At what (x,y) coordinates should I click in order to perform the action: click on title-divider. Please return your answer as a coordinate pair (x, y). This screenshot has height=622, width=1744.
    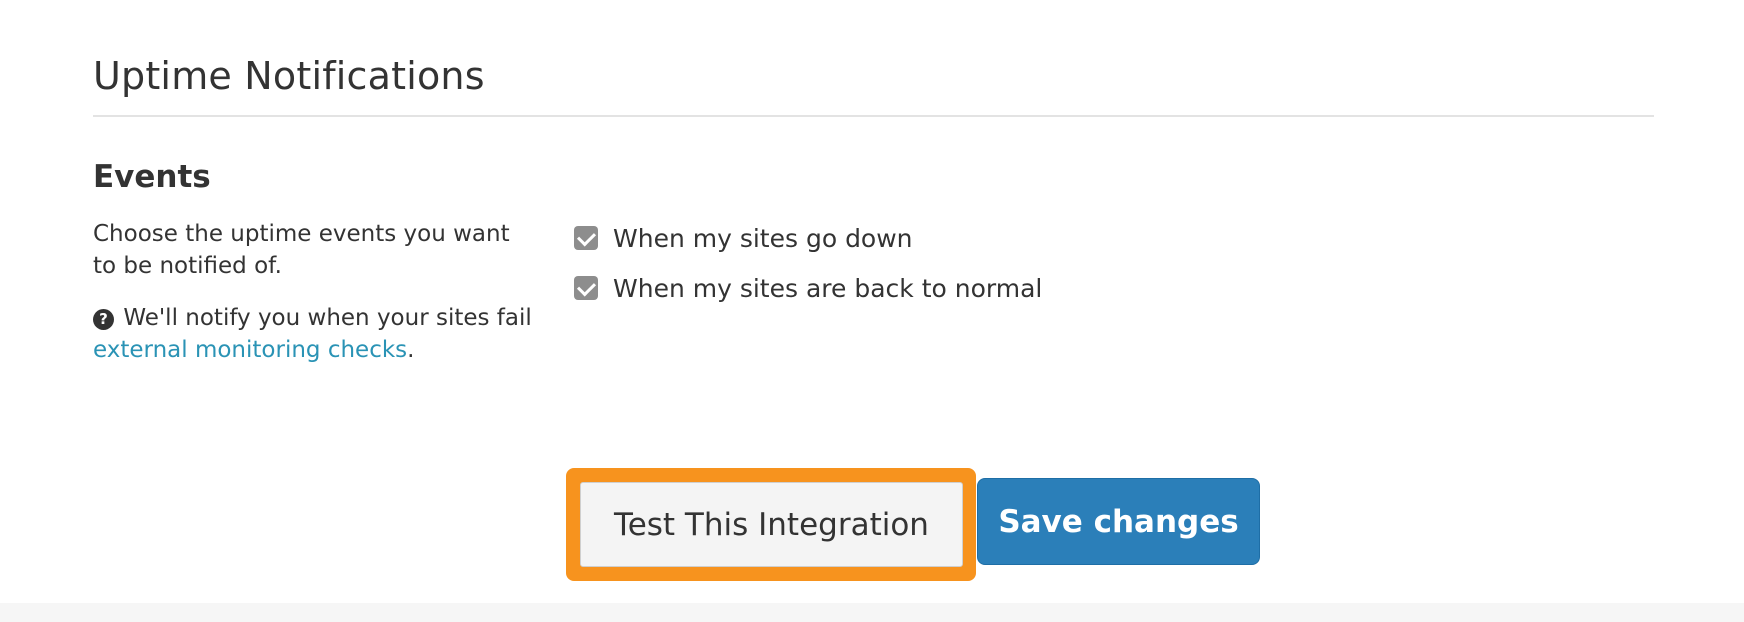
    Looking at the image, I should click on (873, 116).